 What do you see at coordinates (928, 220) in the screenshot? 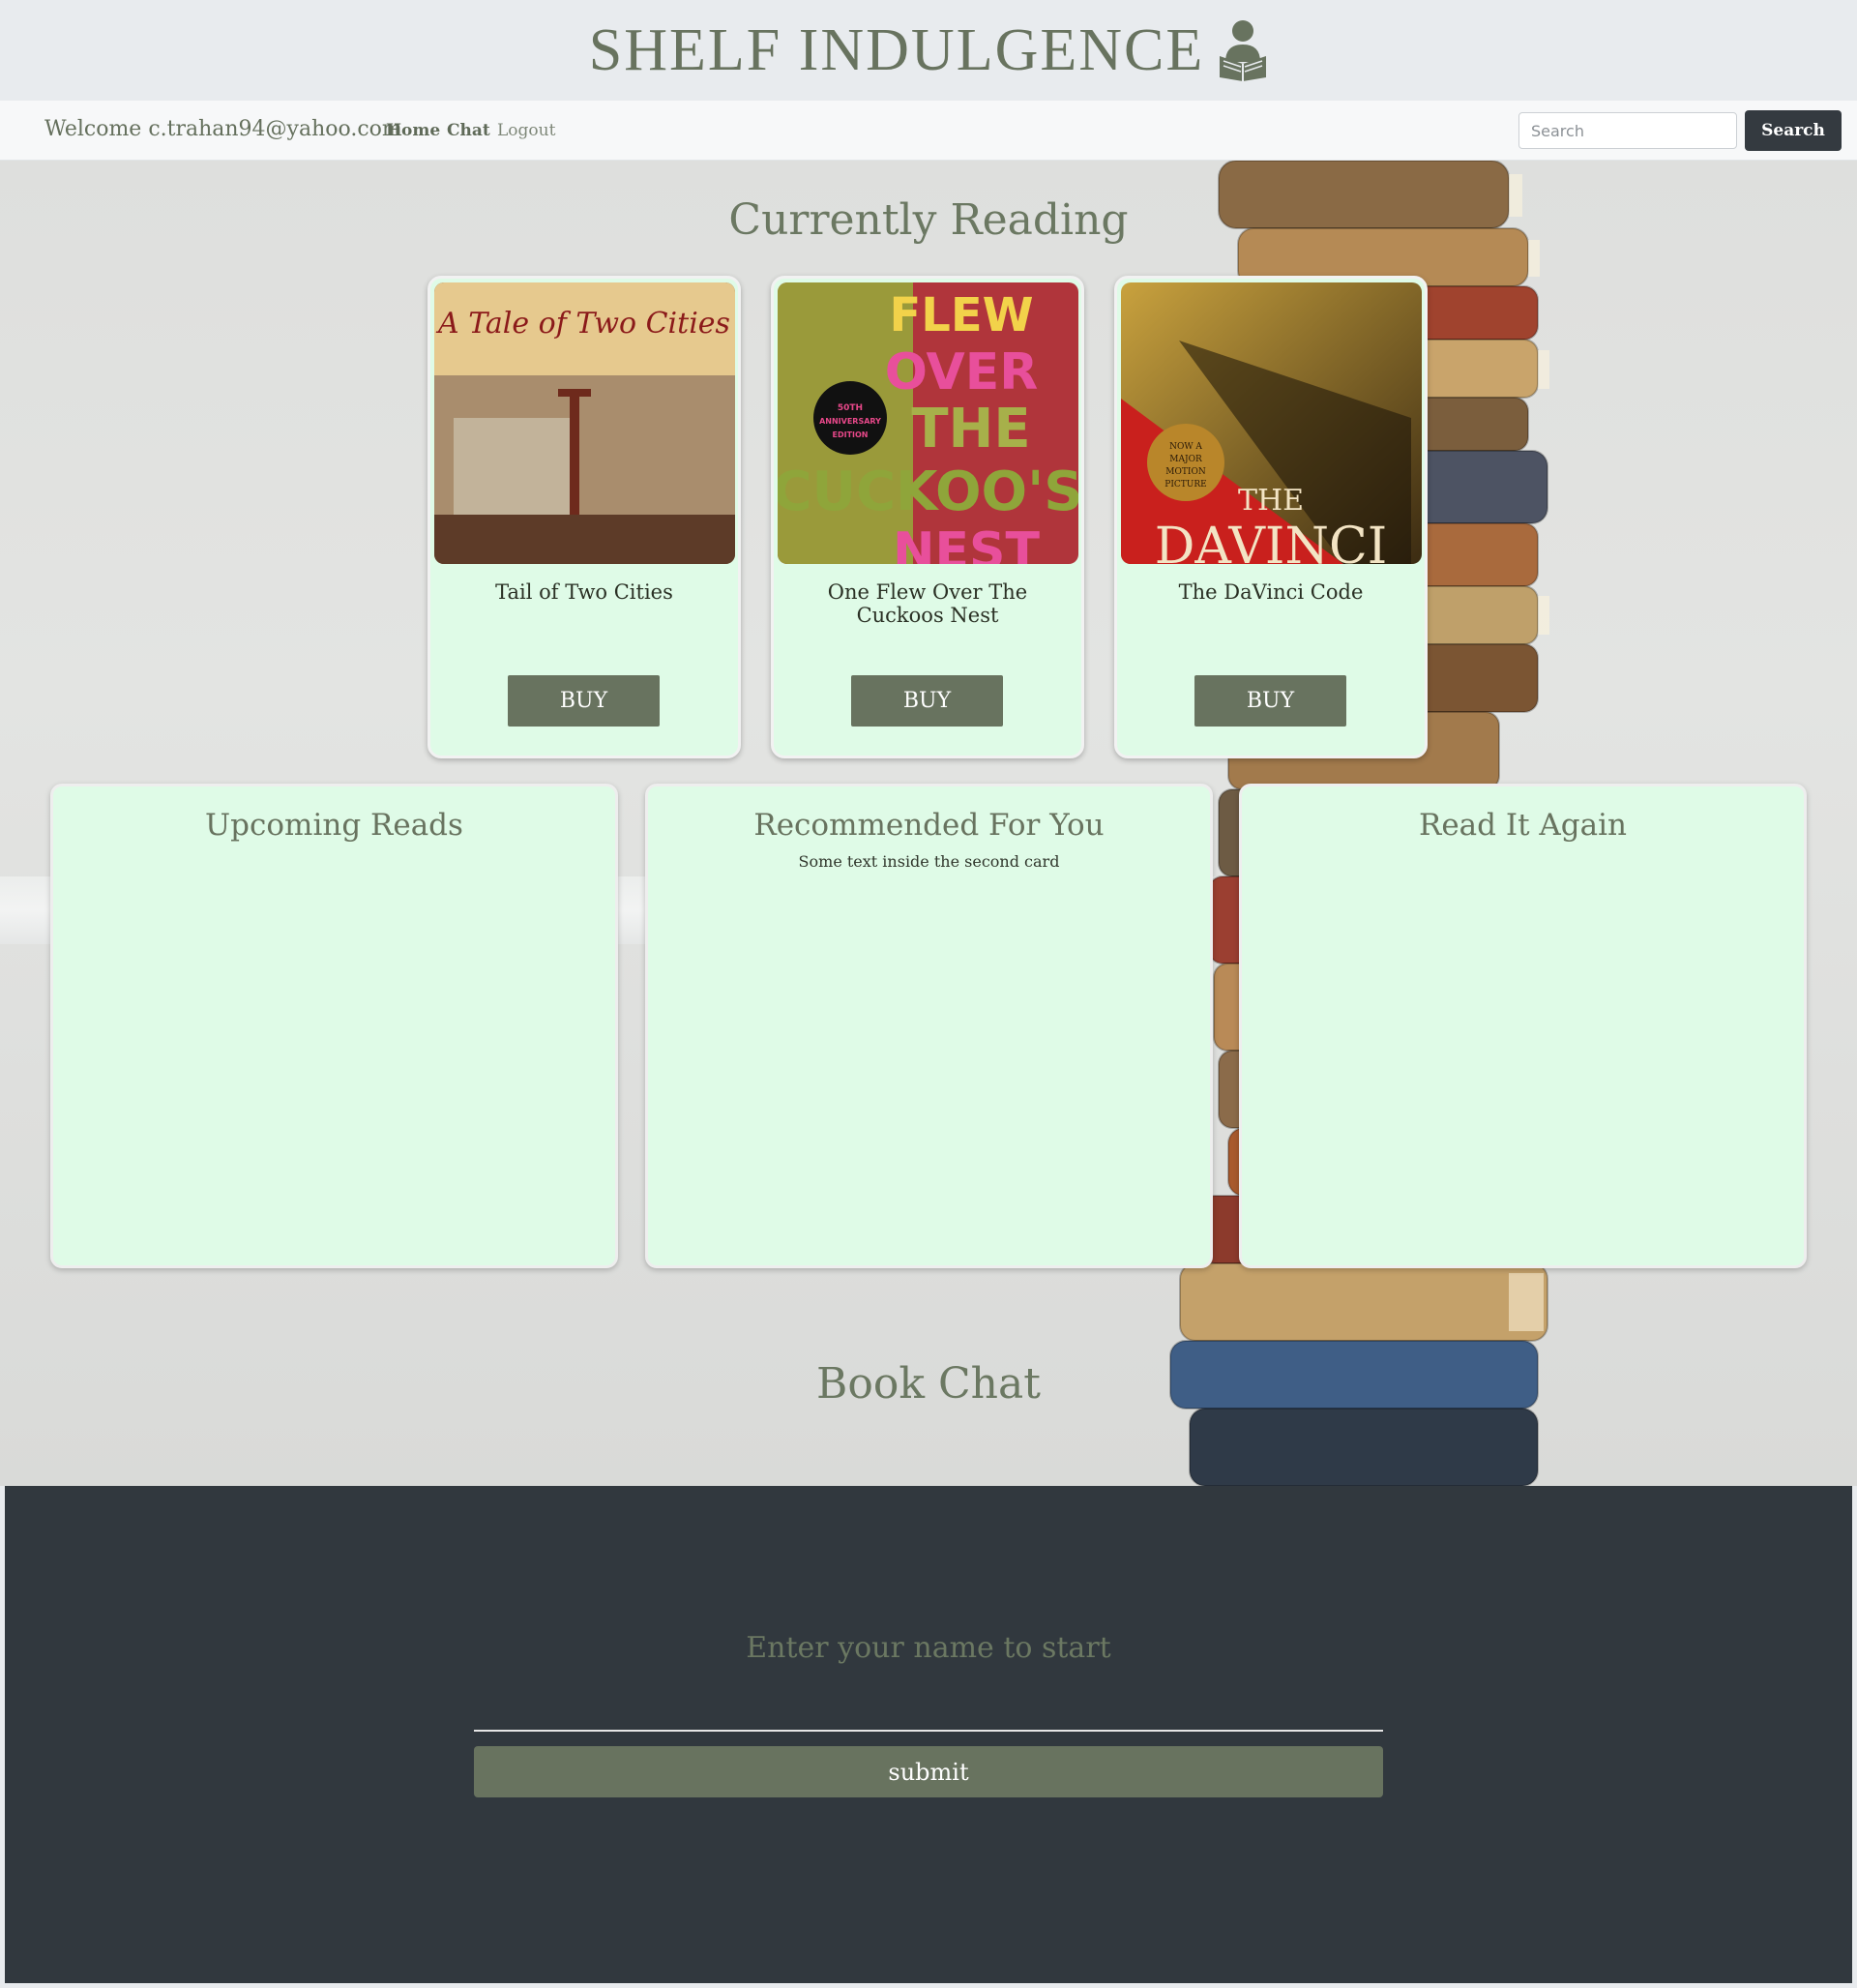
I see `currently-reading-heading: Currently Reading` at bounding box center [928, 220].